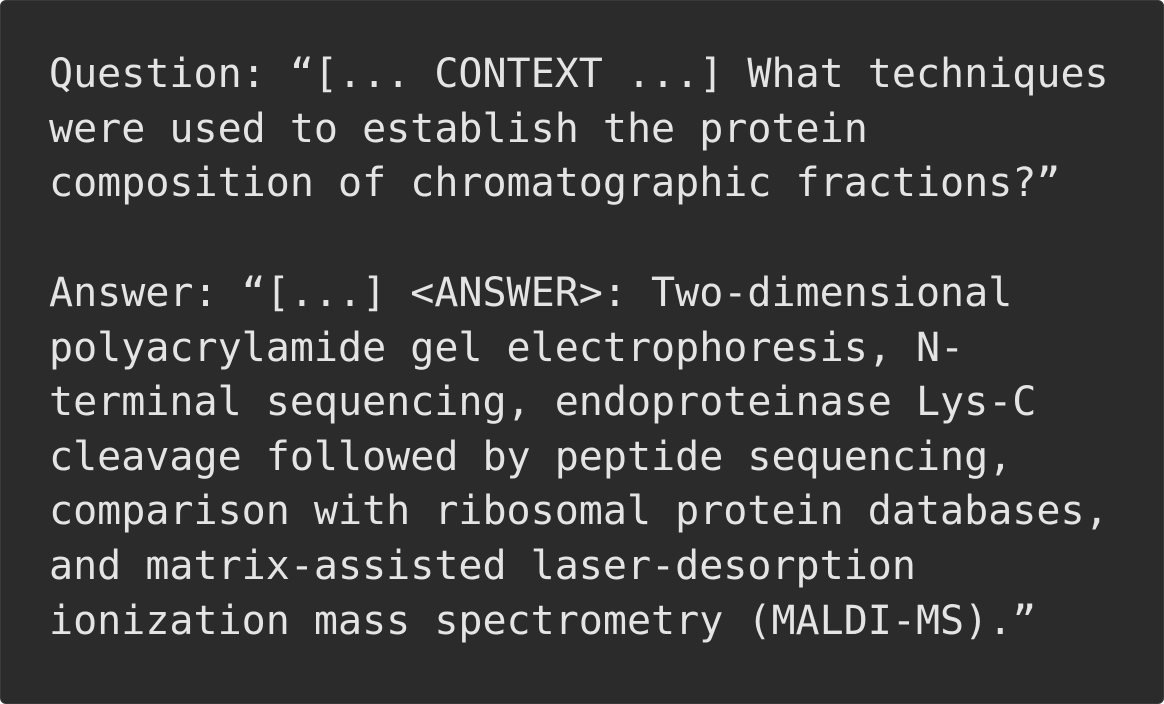  Describe the element at coordinates (531, 456) in the screenshot. I see `answer-line: cleavage followed by peptide sequencing,` at that location.